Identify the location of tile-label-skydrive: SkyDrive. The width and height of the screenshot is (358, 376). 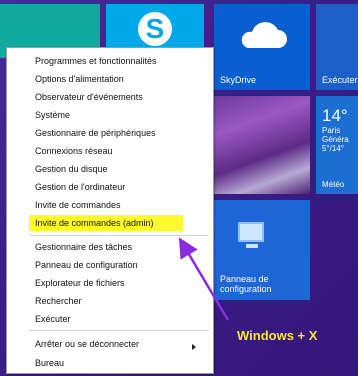
(238, 80).